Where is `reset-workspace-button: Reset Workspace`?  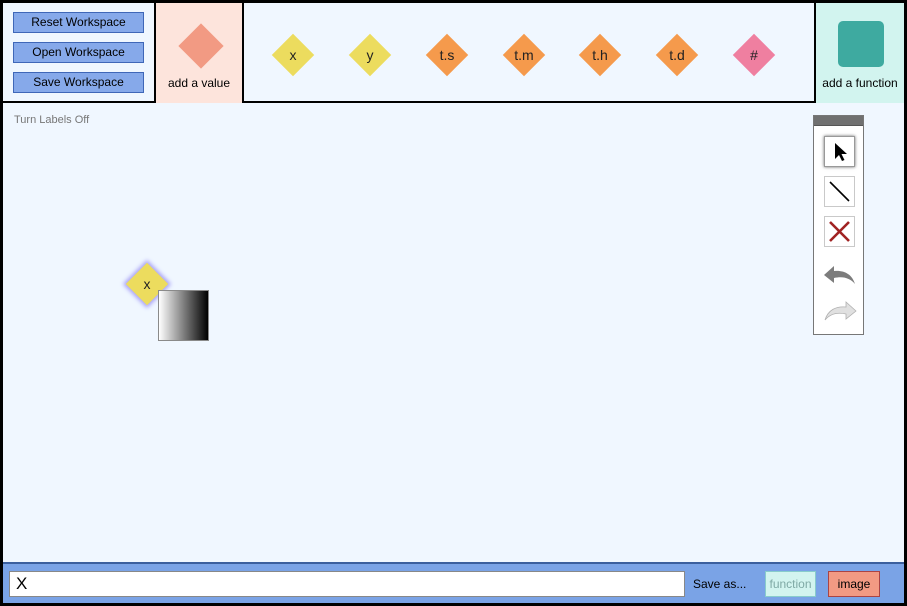 reset-workspace-button: Reset Workspace is located at coordinates (78, 22).